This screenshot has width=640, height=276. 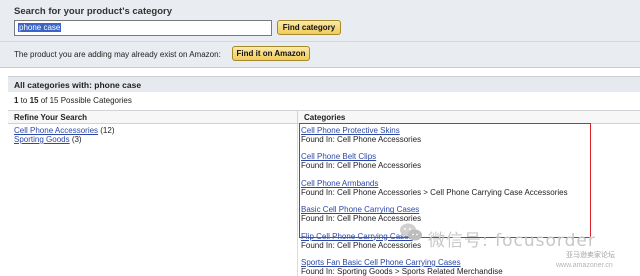 I want to click on search-input-value: phone case, so click(x=40, y=27).